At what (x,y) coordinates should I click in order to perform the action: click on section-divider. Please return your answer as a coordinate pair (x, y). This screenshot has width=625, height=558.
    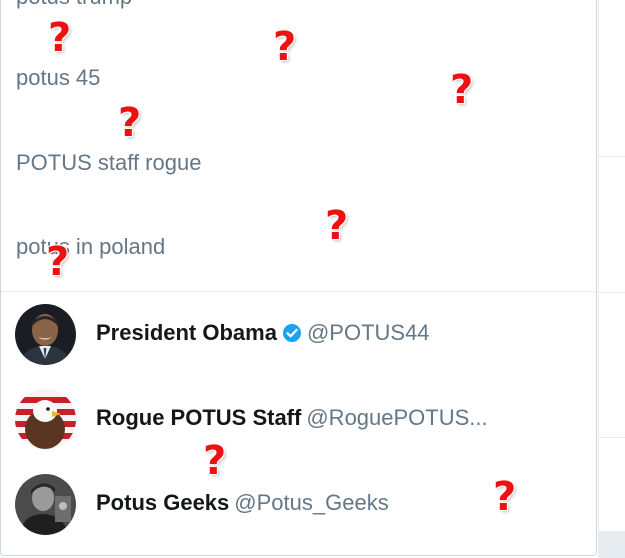
    Looking at the image, I should click on (298, 291).